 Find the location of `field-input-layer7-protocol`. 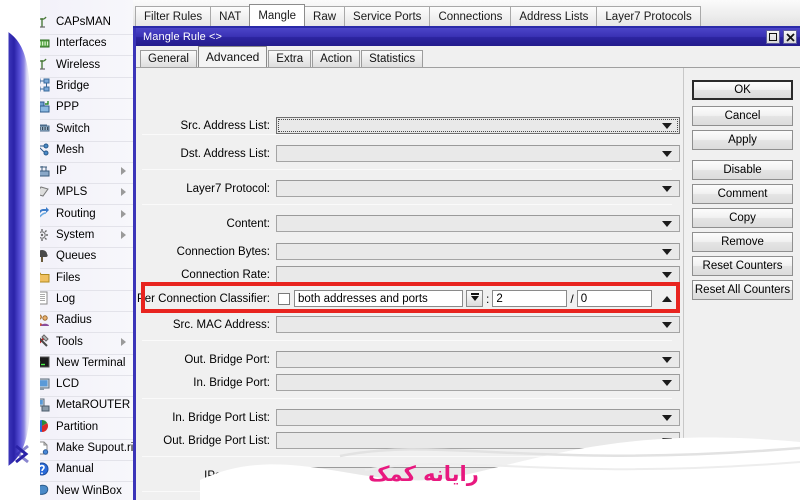

field-input-layer7-protocol is located at coordinates (478, 188).